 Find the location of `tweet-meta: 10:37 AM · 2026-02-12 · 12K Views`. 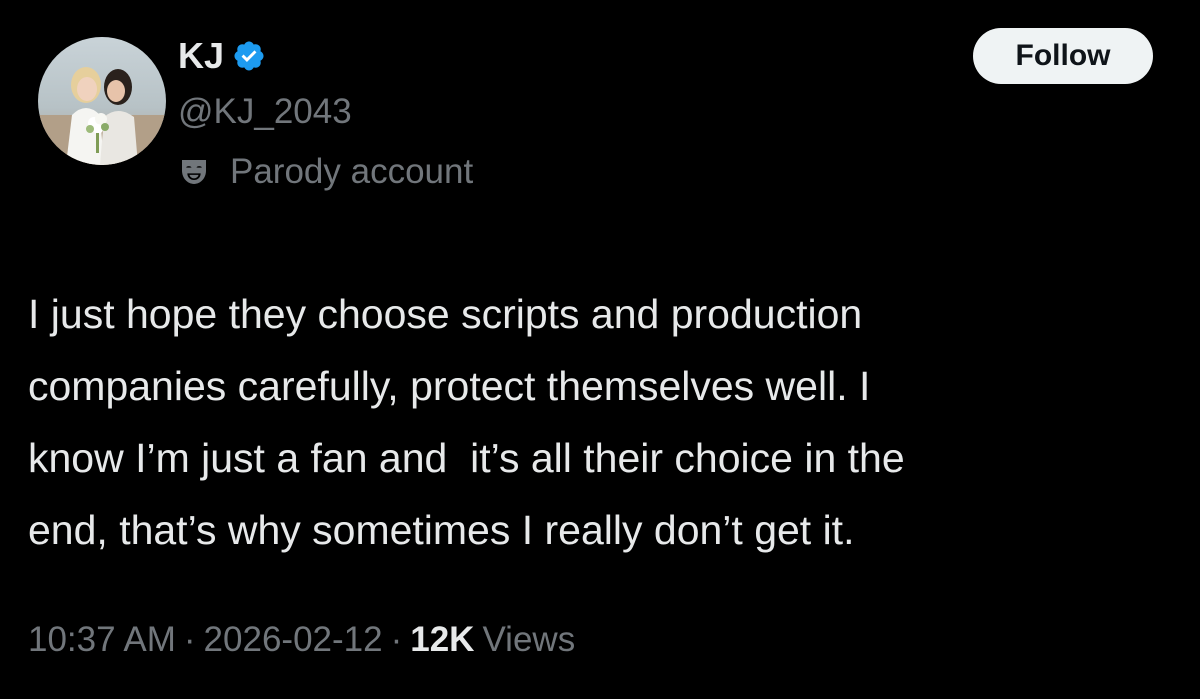

tweet-meta: 10:37 AM · 2026-02-12 · 12K Views is located at coordinates (301, 640).